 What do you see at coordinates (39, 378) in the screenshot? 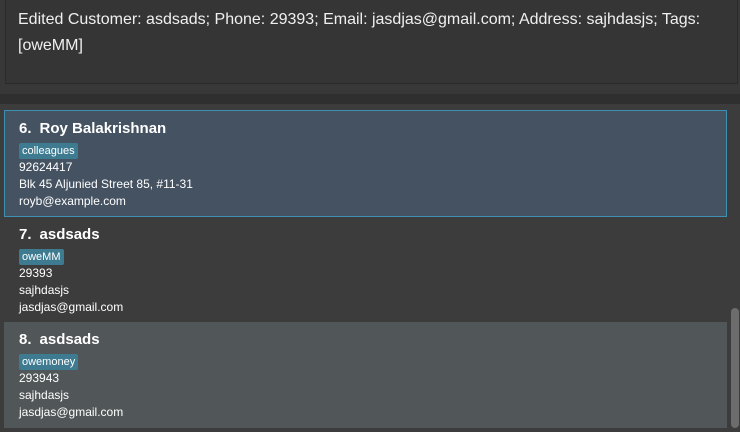
I see `customer-phone: 293943` at bounding box center [39, 378].